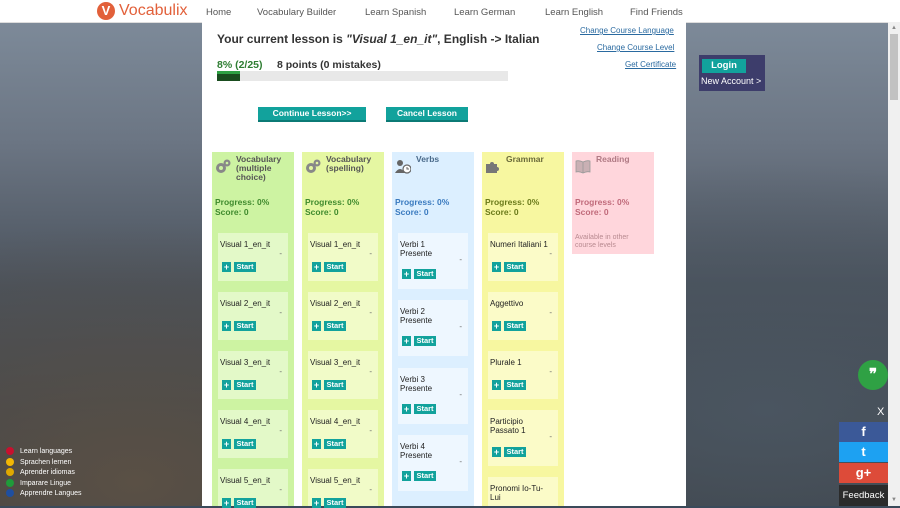 This screenshot has width=900, height=508. Describe the element at coordinates (574, 11) in the screenshot. I see `nav-learn-english: Learn English` at that location.